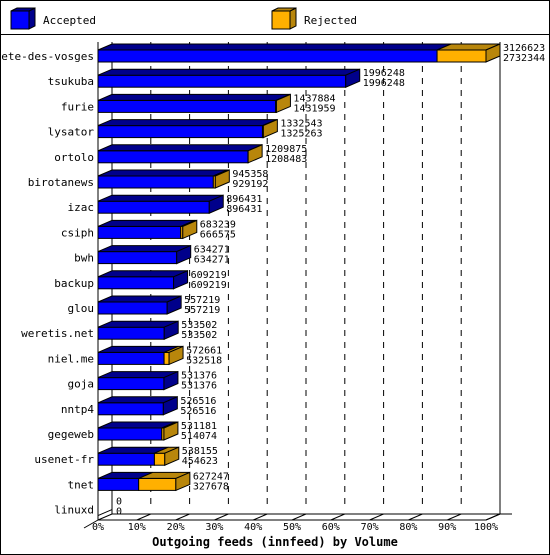  I want to click on value-label-accepted: 531376, so click(199, 386).